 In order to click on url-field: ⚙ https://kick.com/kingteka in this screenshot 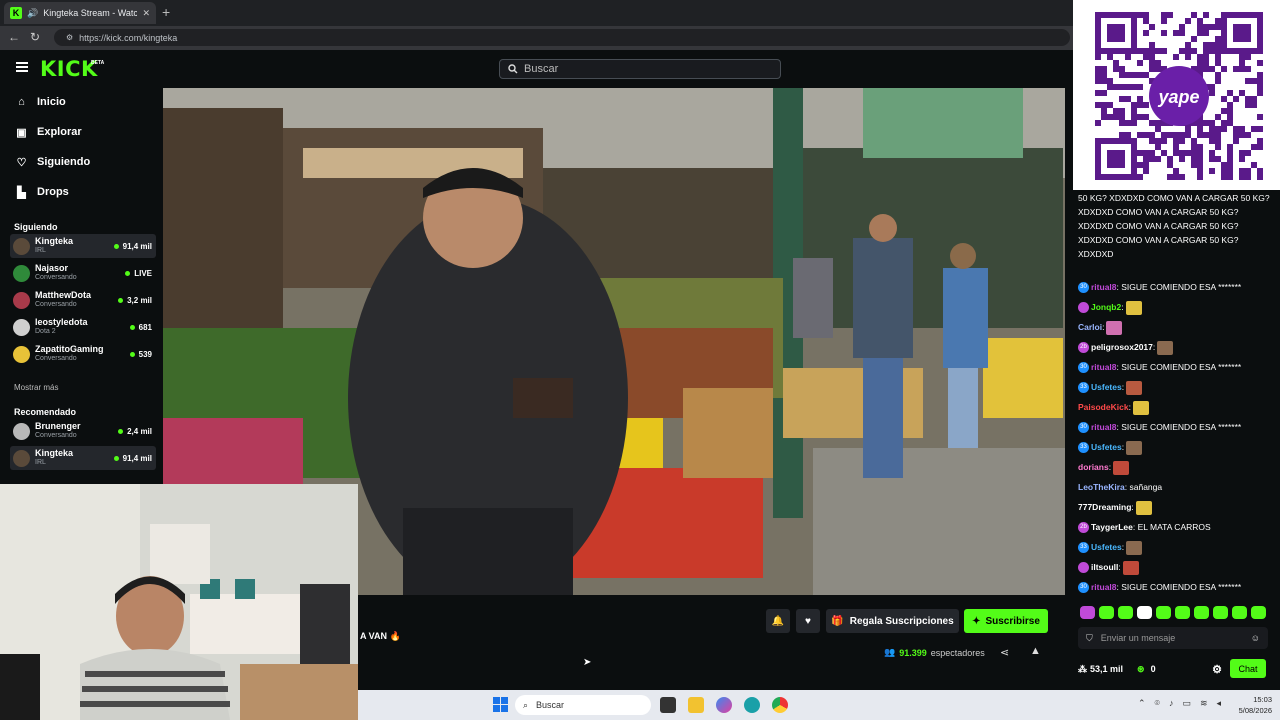, I will do `click(562, 37)`.